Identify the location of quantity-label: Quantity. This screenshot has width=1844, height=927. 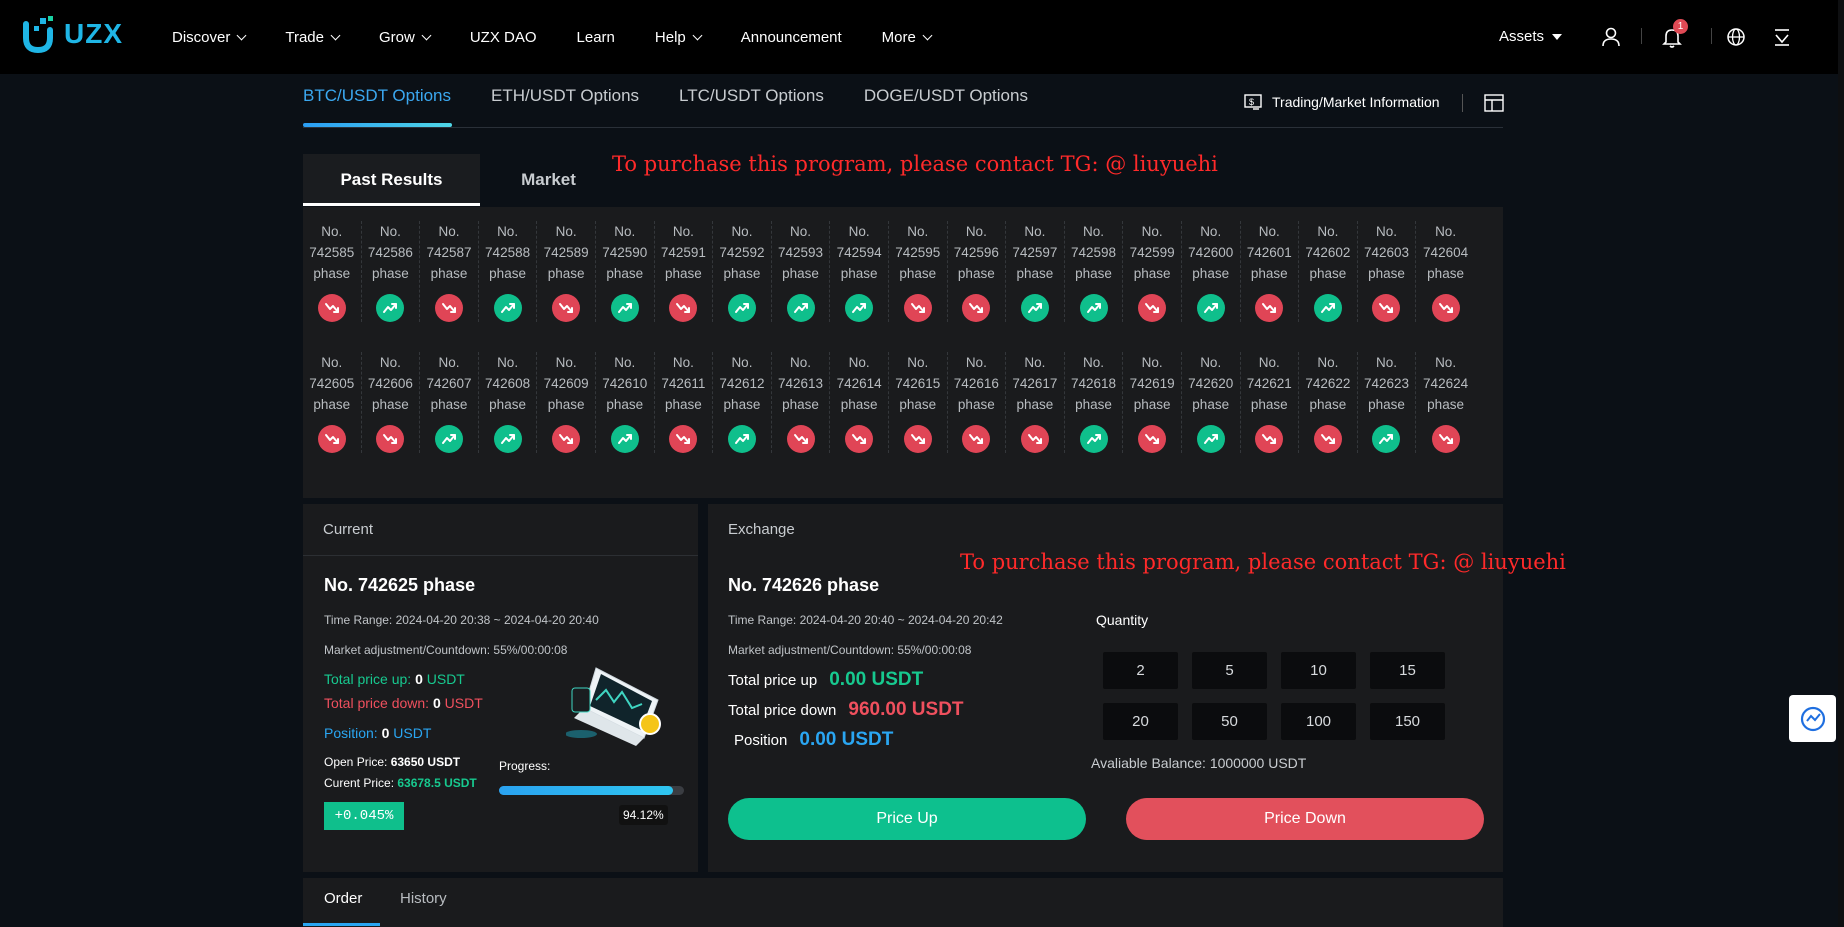
(1122, 620).